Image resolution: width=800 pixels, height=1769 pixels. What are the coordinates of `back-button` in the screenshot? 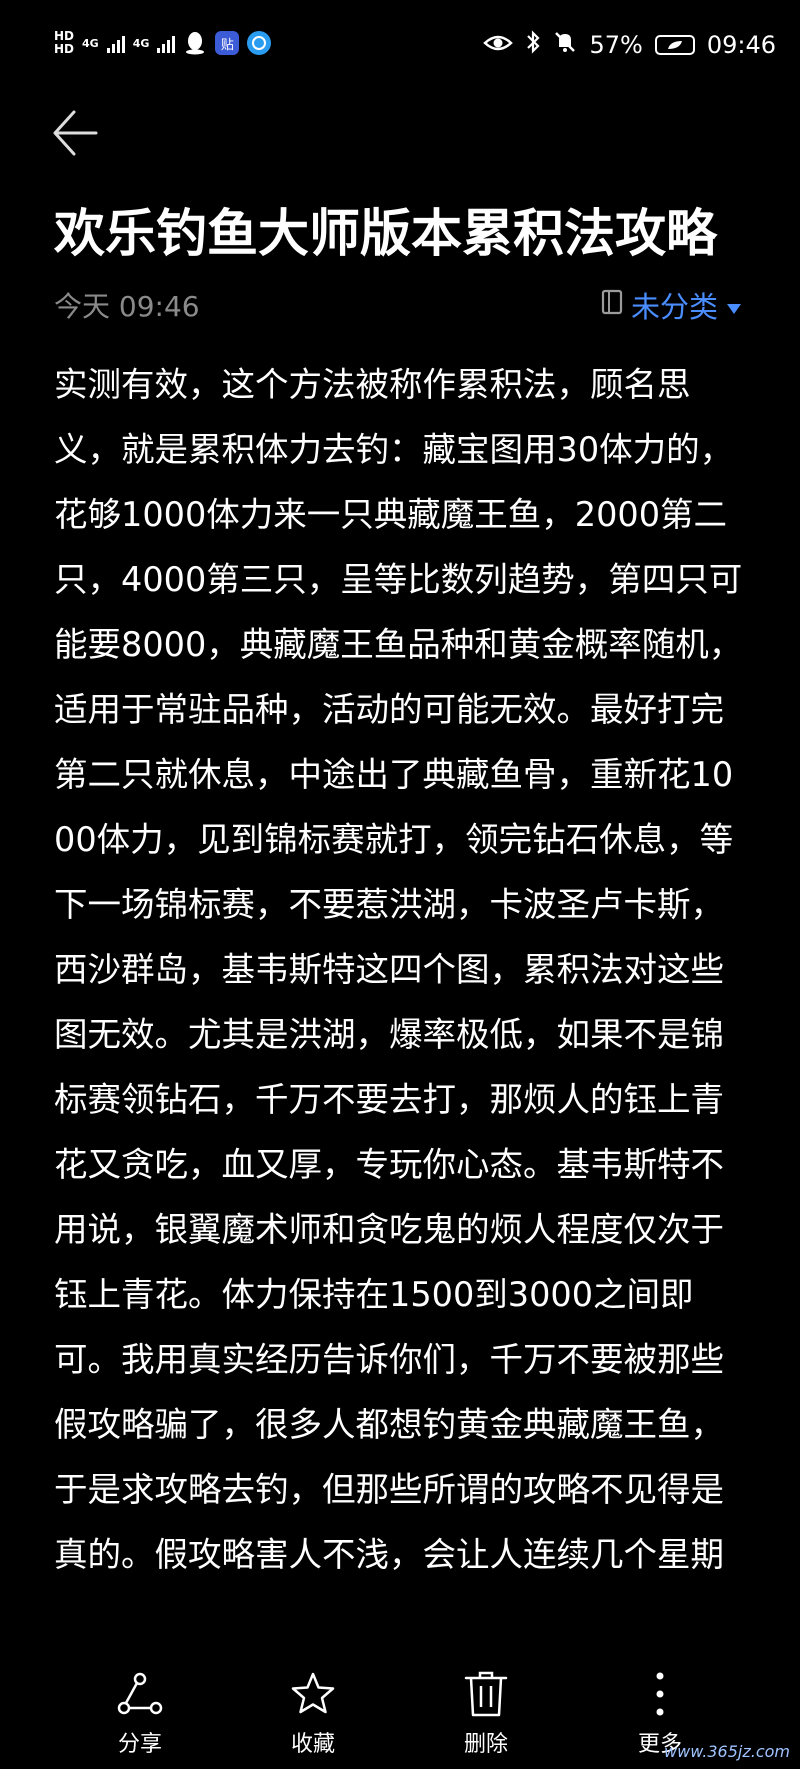 It's located at (80, 138).